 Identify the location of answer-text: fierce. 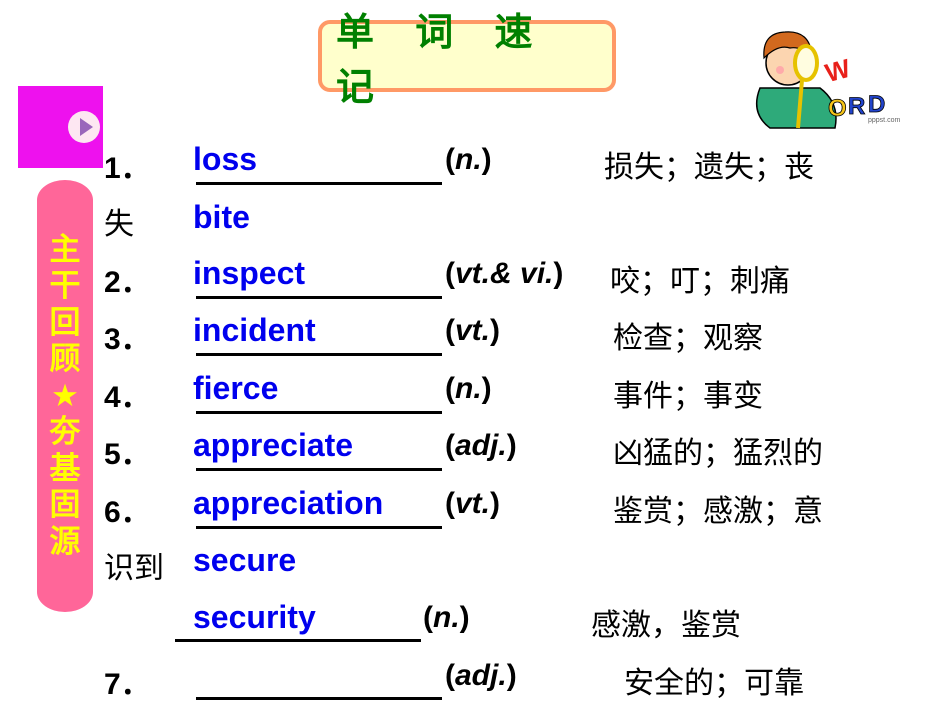
(236, 388).